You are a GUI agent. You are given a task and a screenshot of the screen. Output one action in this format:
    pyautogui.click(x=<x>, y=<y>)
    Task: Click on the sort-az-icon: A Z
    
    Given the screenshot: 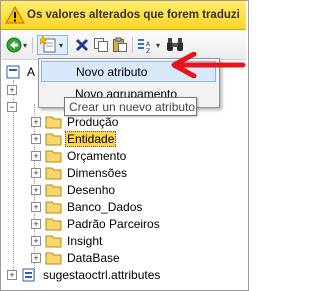 What is the action you would take?
    pyautogui.click(x=144, y=46)
    